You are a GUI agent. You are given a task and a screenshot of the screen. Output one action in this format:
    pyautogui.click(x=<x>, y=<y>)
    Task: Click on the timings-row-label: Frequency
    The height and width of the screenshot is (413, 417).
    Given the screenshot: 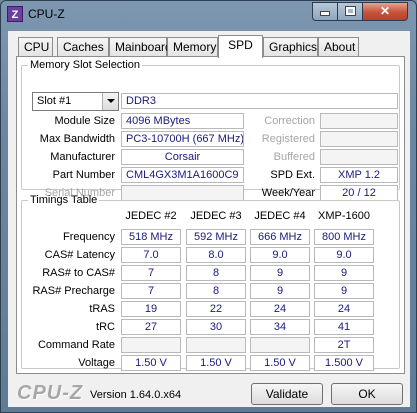 What is the action you would take?
    pyautogui.click(x=89, y=237)
    